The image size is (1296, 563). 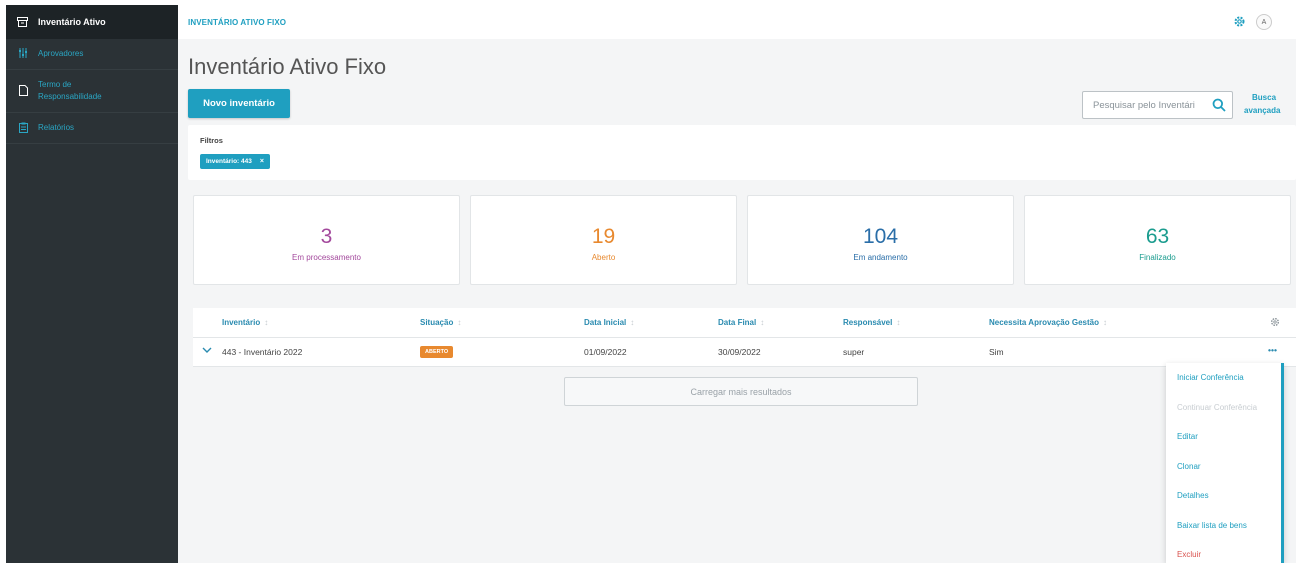 I want to click on column-header-inventario: Inventário ↕, so click(x=245, y=322).